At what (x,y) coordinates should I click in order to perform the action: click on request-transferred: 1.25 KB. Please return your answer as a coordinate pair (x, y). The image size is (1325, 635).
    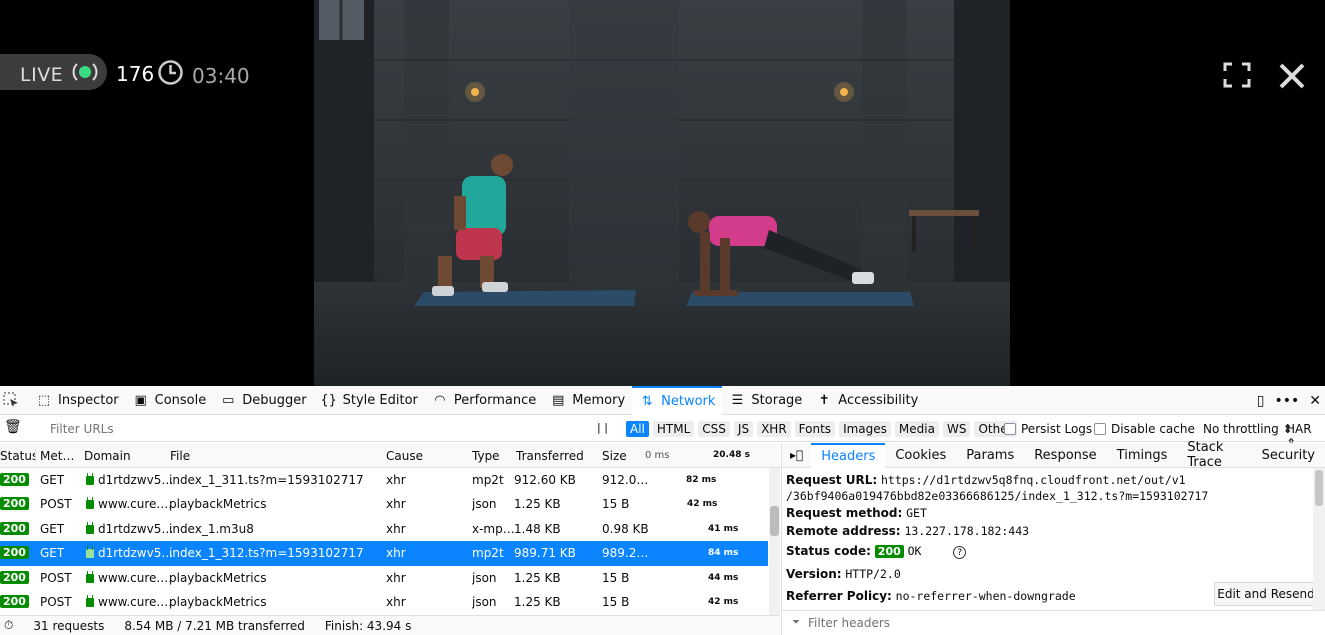
    Looking at the image, I should click on (537, 602).